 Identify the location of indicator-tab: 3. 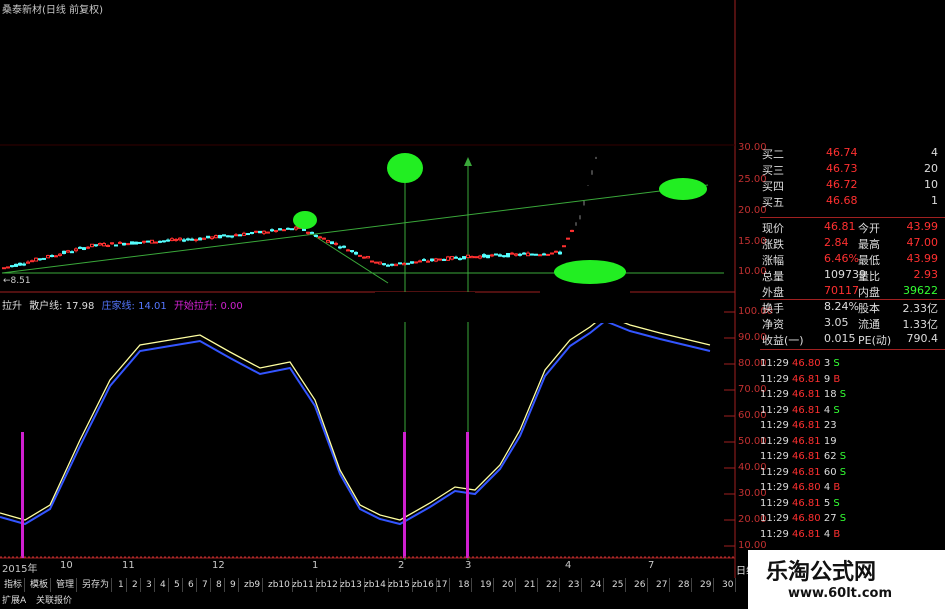
(149, 585).